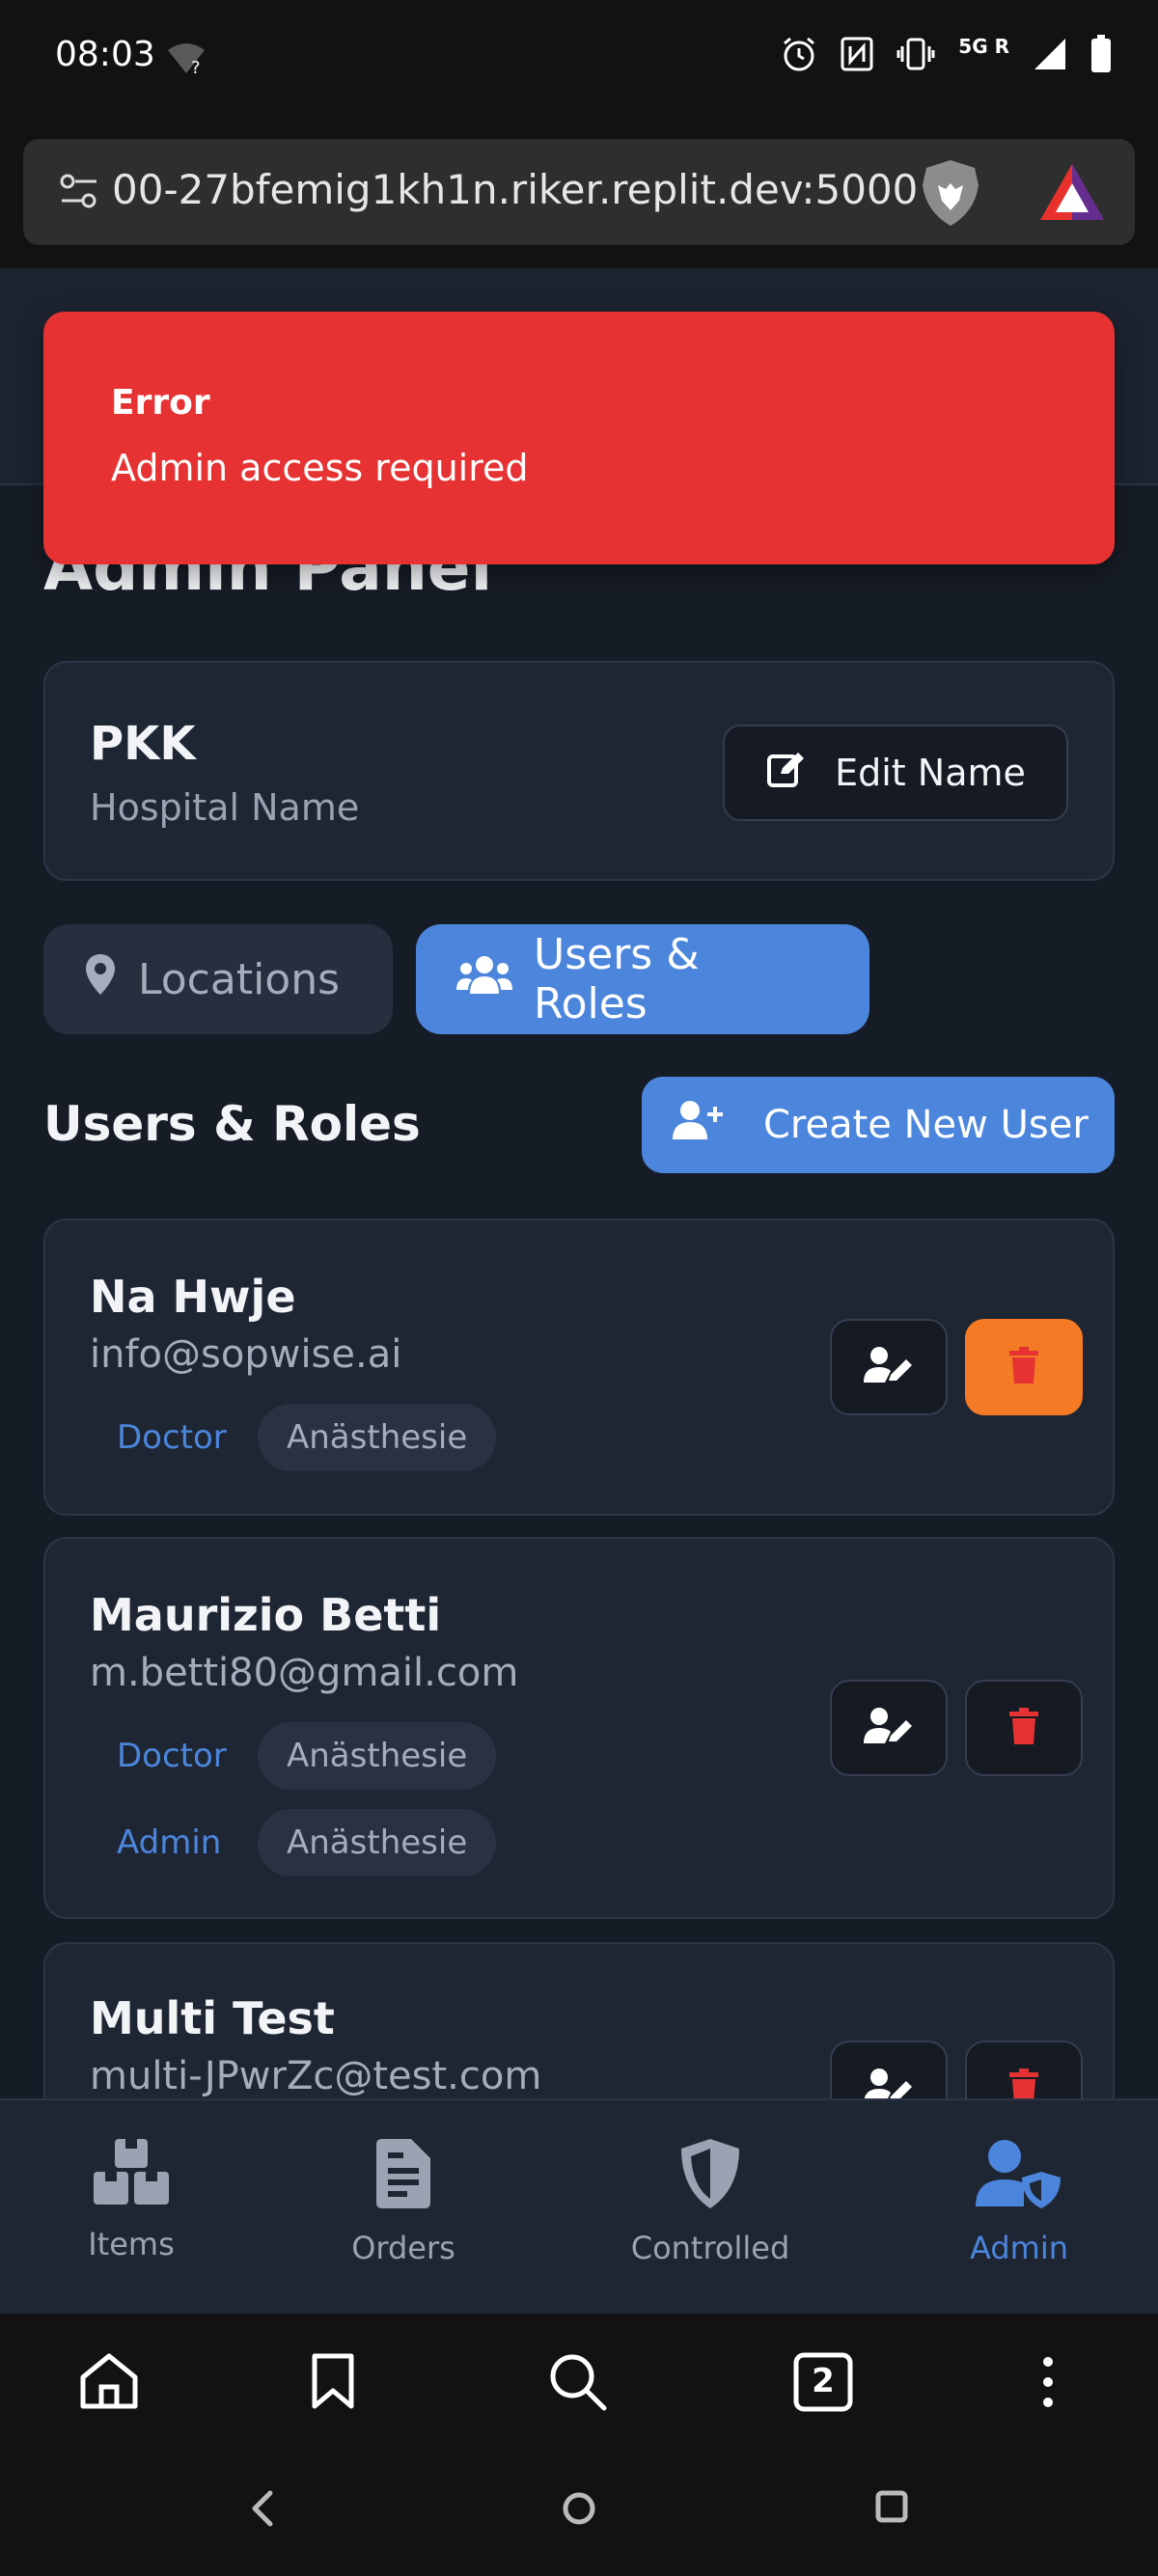 Image resolution: width=1158 pixels, height=2576 pixels. Describe the element at coordinates (857, 54) in the screenshot. I see `nfc-icon` at that location.